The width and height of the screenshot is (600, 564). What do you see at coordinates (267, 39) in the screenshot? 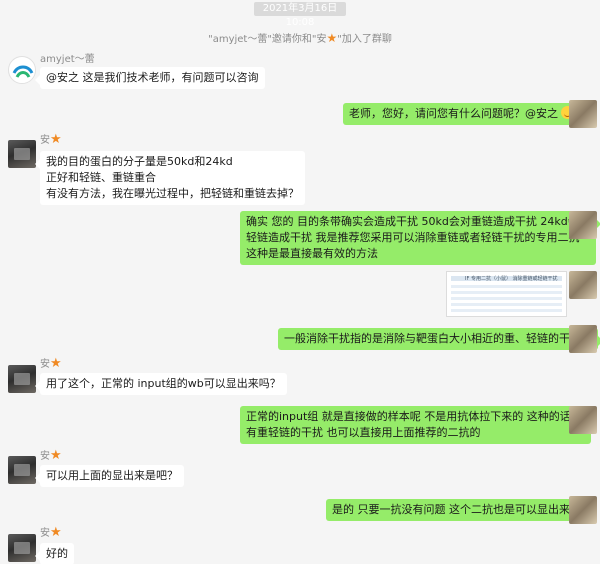
I see `system-message-before: "amyjet～蕾"邀请你和"安` at bounding box center [267, 39].